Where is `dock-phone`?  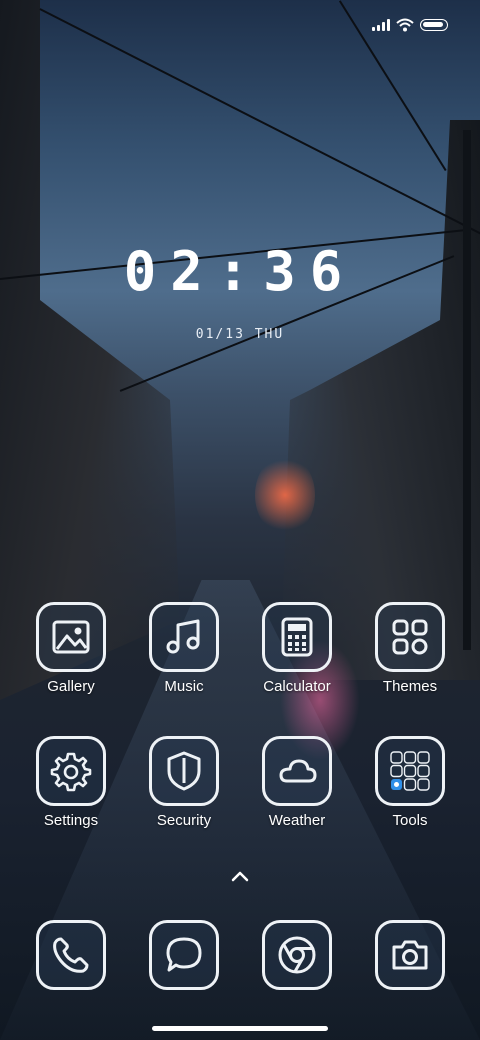 dock-phone is located at coordinates (71, 957).